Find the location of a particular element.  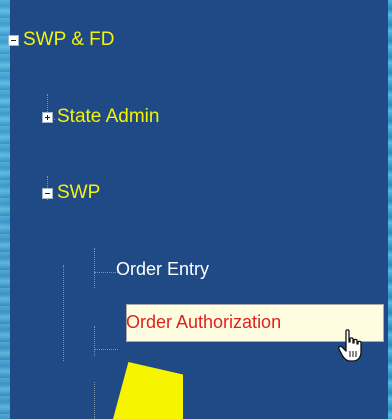

tree-node-label: State Admin is located at coordinates (108, 116).